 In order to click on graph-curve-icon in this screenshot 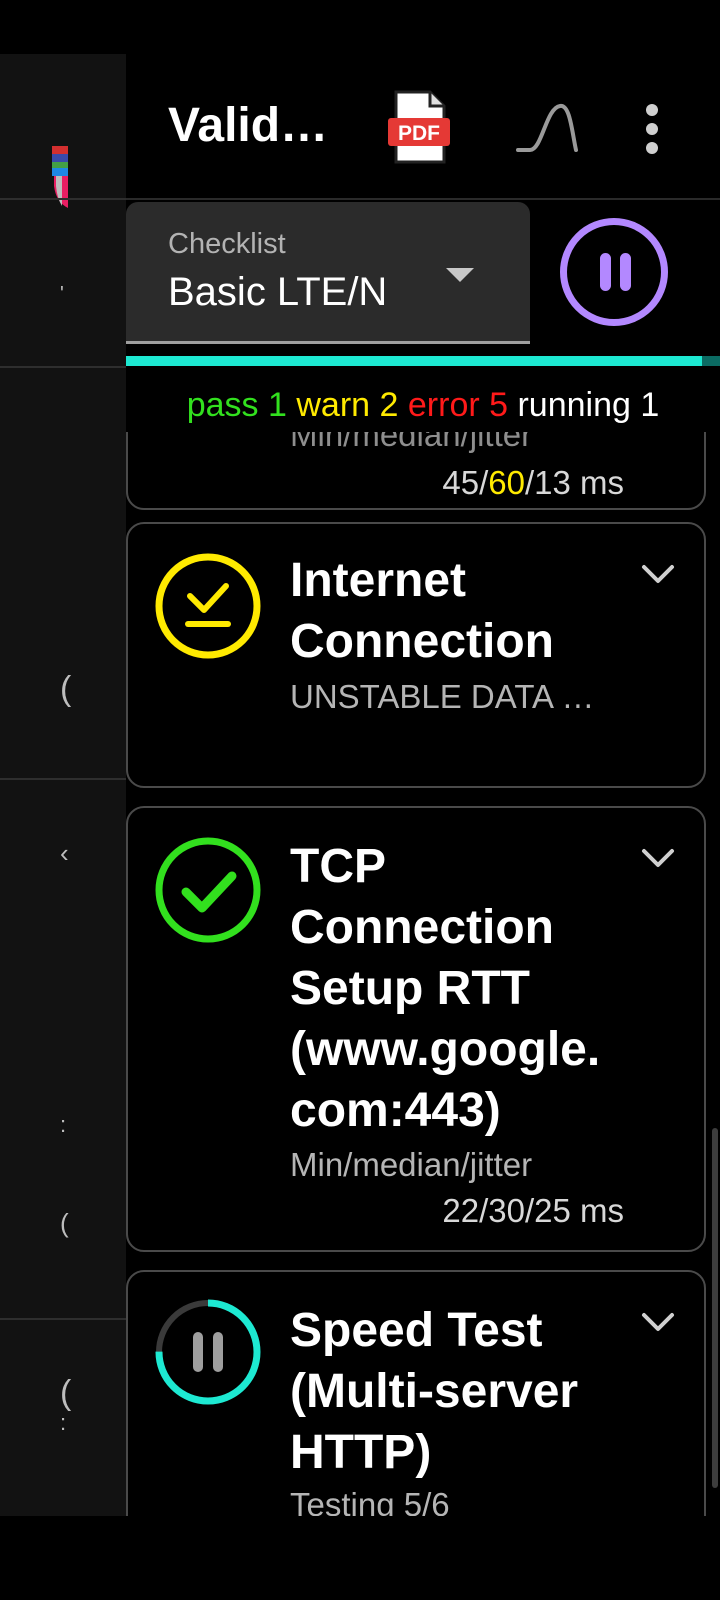, I will do `click(547, 128)`.